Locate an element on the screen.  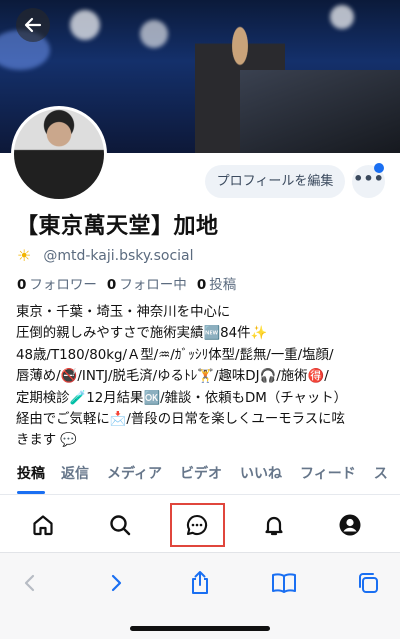
nav-profile is located at coordinates (350, 525).